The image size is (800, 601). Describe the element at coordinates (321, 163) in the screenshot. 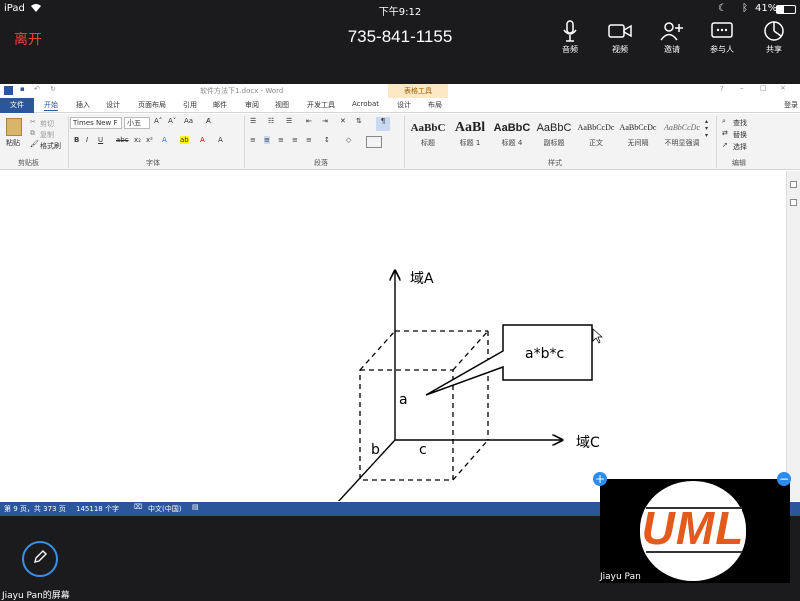

I see `paragraph-group-label: 段落` at that location.